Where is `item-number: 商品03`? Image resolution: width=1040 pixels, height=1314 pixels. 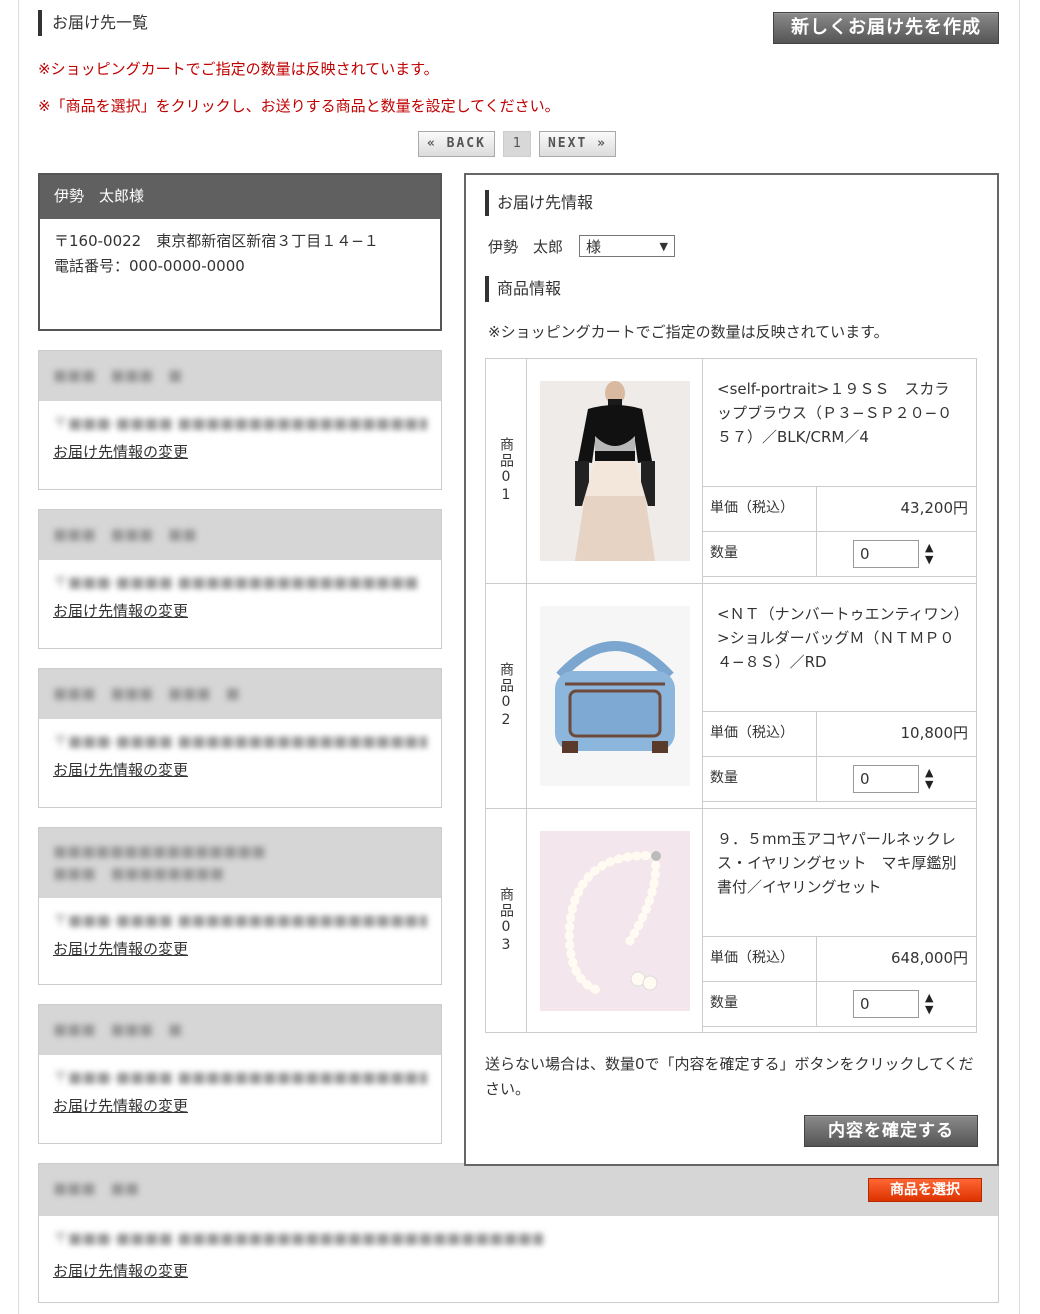 item-number: 商品03 is located at coordinates (506, 920).